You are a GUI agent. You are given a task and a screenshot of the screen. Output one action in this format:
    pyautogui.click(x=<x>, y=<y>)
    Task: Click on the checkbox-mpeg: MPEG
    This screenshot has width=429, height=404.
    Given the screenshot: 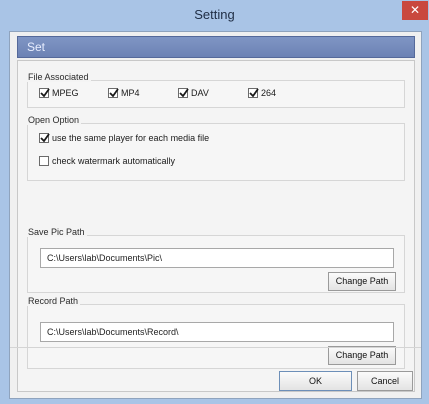 What is the action you would take?
    pyautogui.click(x=59, y=93)
    